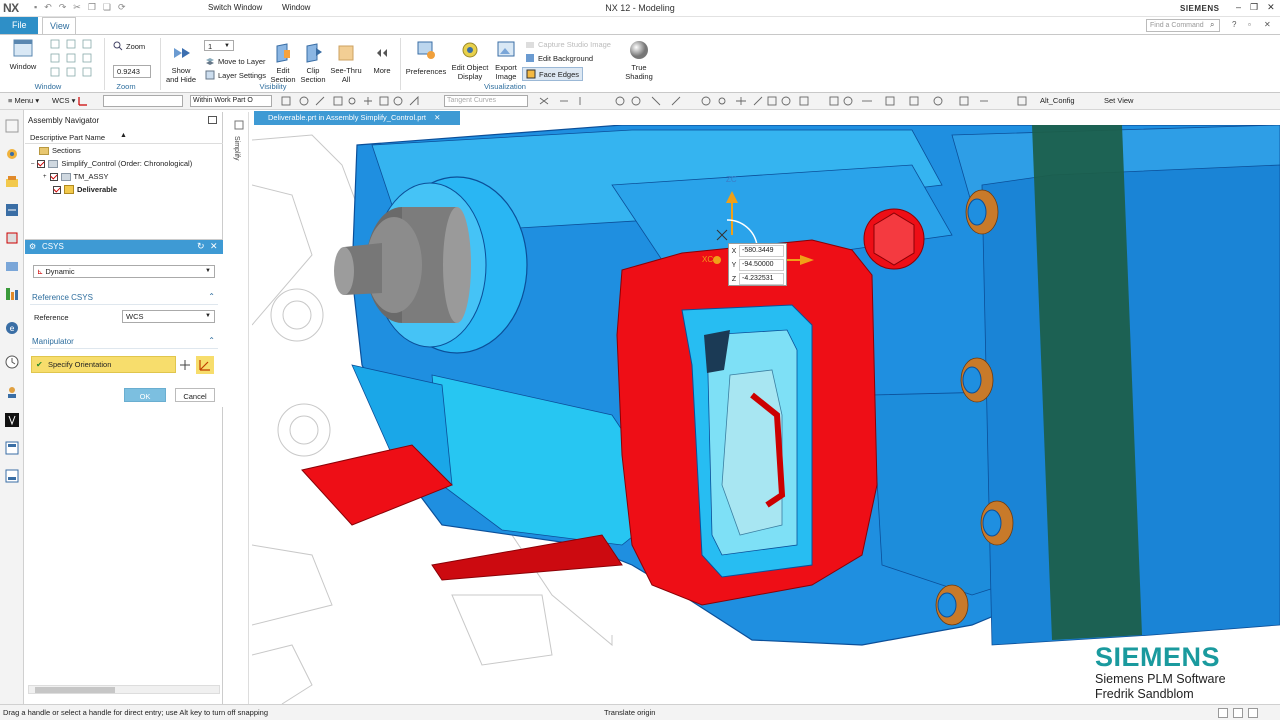  What do you see at coordinates (219, 45) in the screenshot?
I see `work-layer-select: 1 ▼` at bounding box center [219, 45].